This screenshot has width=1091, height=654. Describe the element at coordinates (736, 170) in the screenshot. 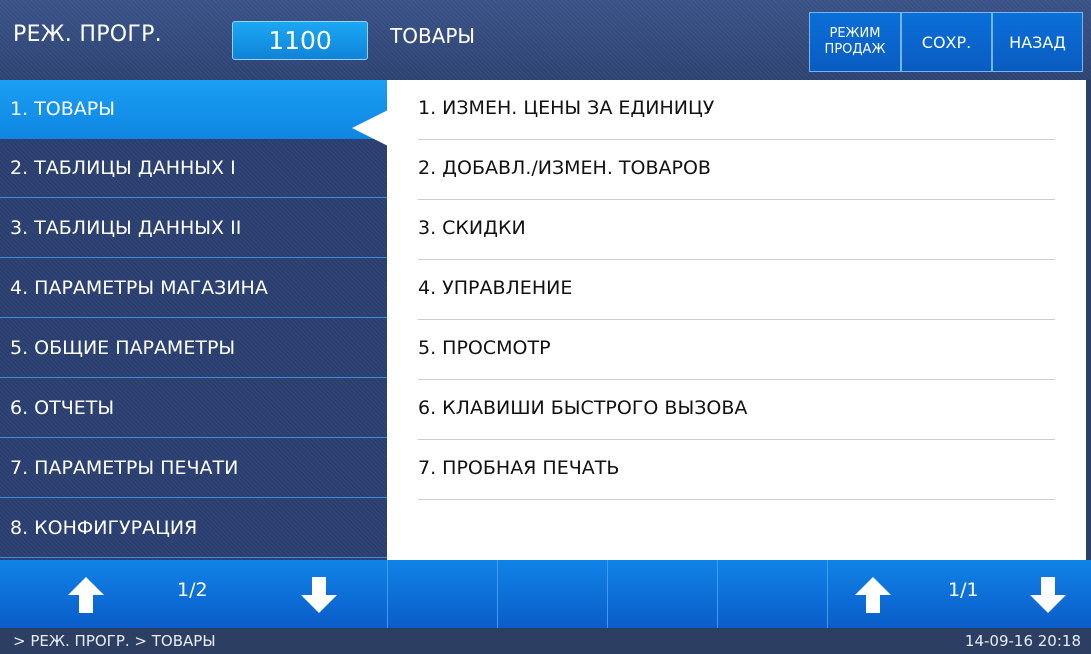

I see `submenu-item-add-edit-goods: 2. ДОБАВЛ./ИЗМЕН. ТОВАРОВ` at that location.